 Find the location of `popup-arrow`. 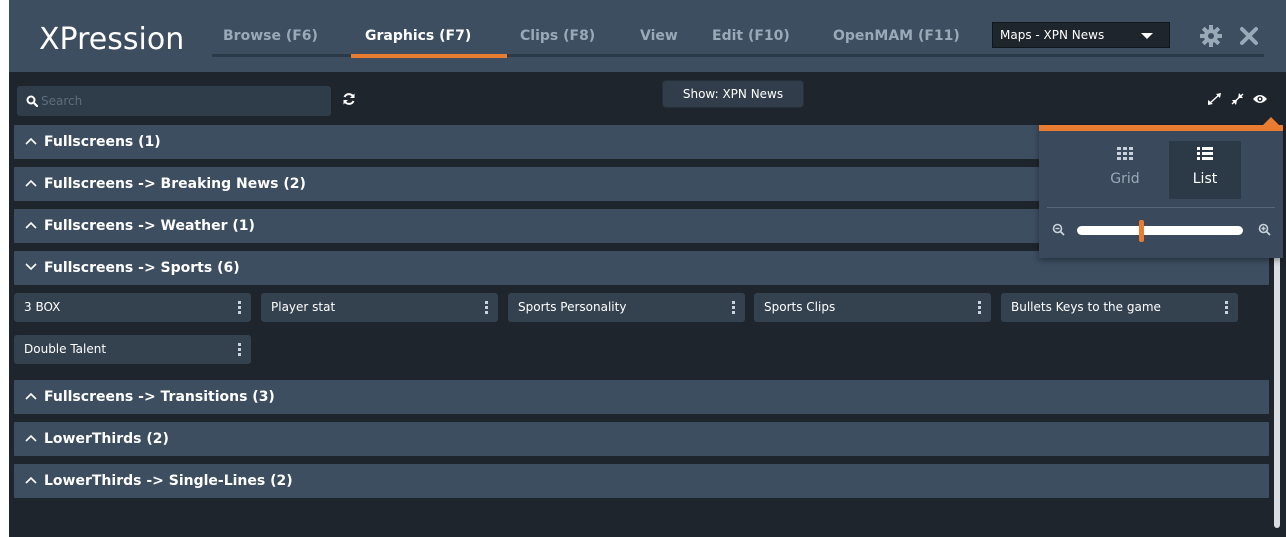

popup-arrow is located at coordinates (1271, 121).